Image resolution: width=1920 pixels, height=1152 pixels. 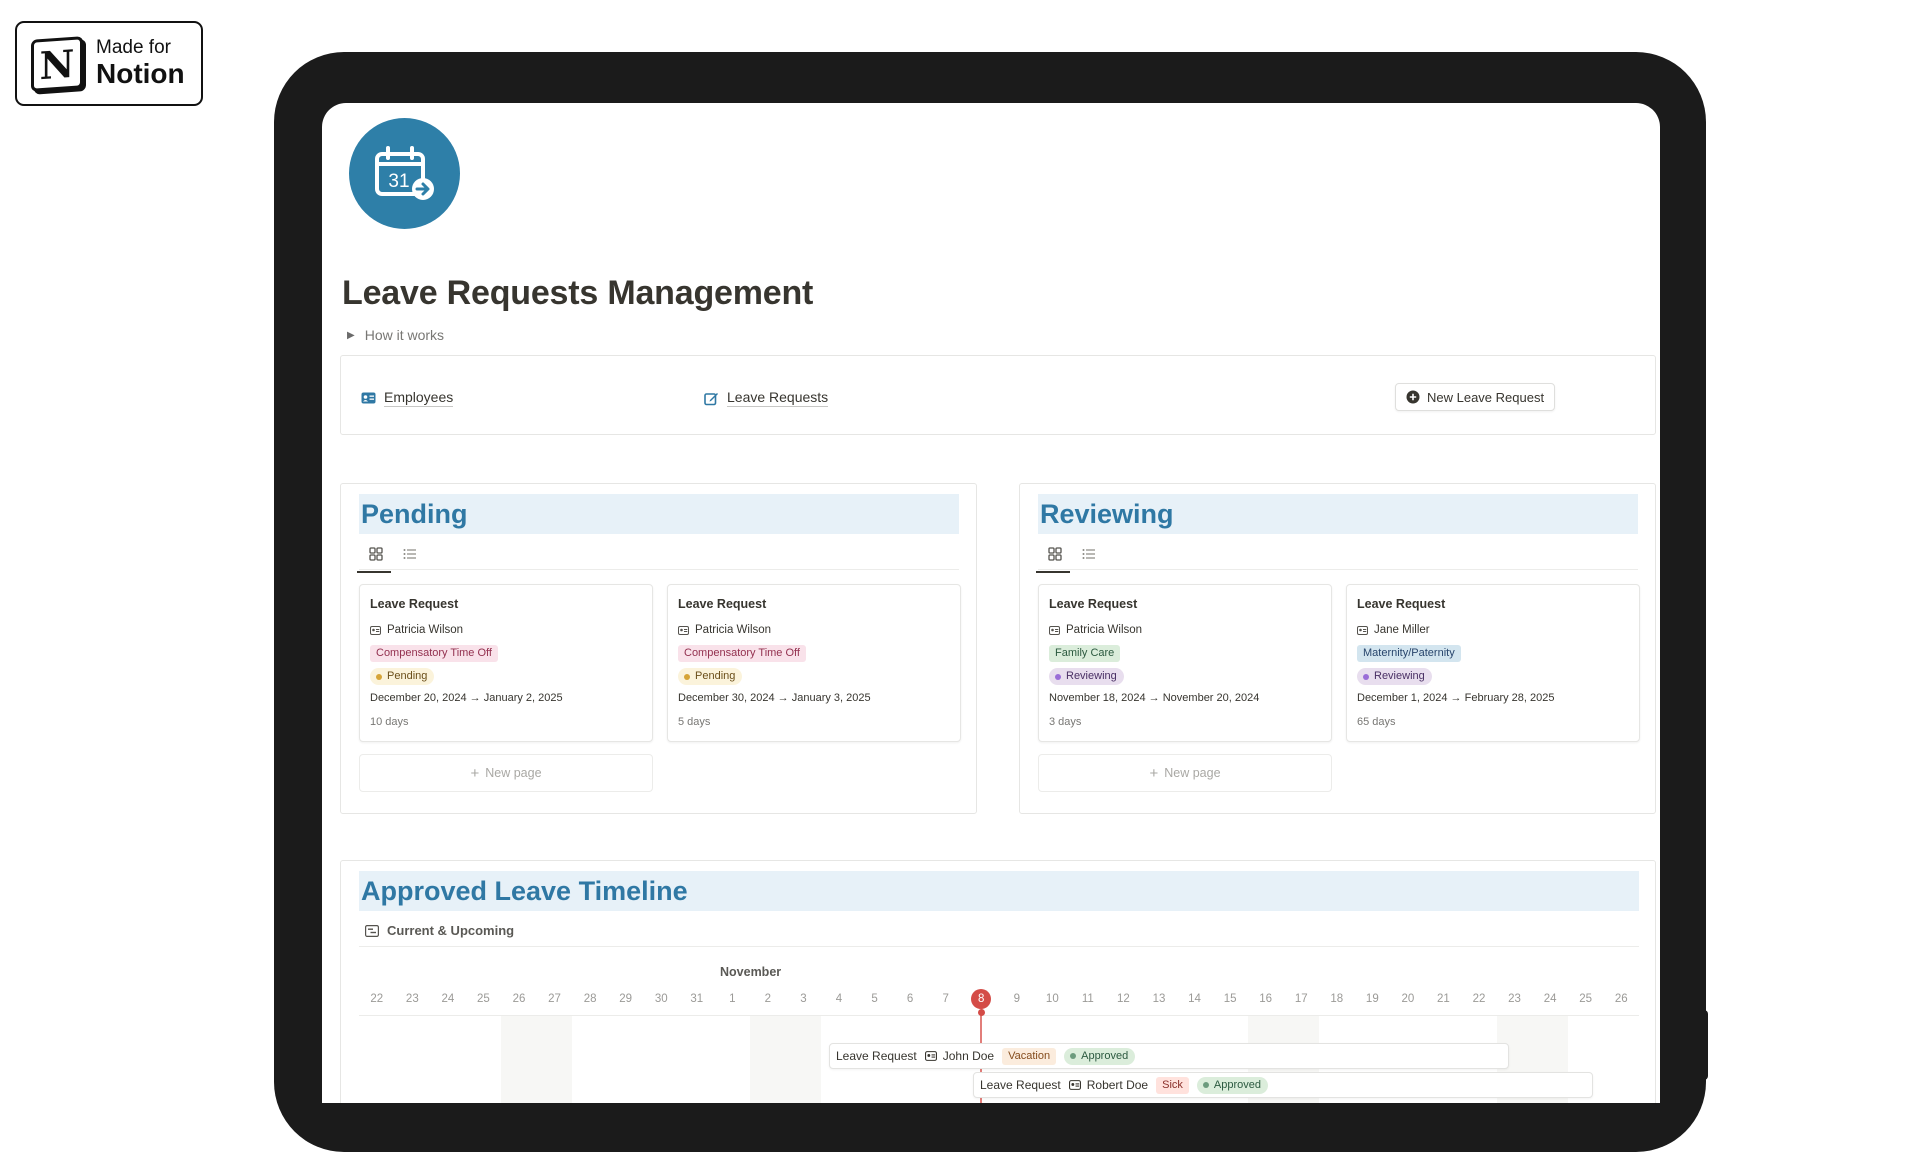 What do you see at coordinates (1408, 999) in the screenshot?
I see `timeline-day: 20` at bounding box center [1408, 999].